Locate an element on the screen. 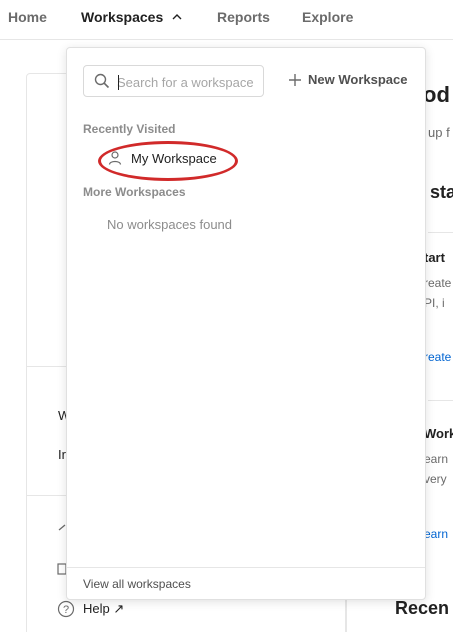 The image size is (453, 632). background-left-fragment: Ir is located at coordinates (62, 454).